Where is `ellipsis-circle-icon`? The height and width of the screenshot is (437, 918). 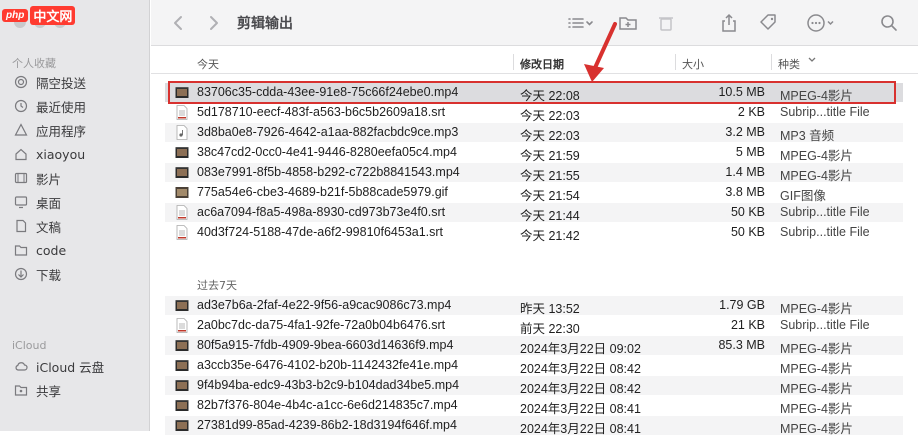 ellipsis-circle-icon is located at coordinates (820, 23).